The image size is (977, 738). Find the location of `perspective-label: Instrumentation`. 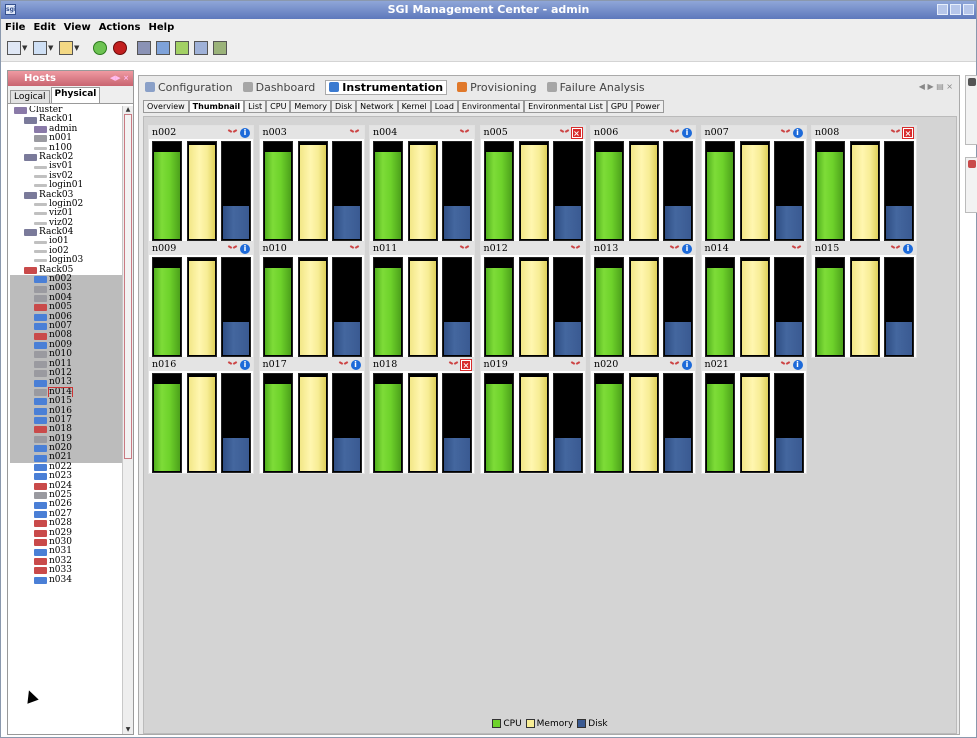

perspective-label: Instrumentation is located at coordinates (393, 87).